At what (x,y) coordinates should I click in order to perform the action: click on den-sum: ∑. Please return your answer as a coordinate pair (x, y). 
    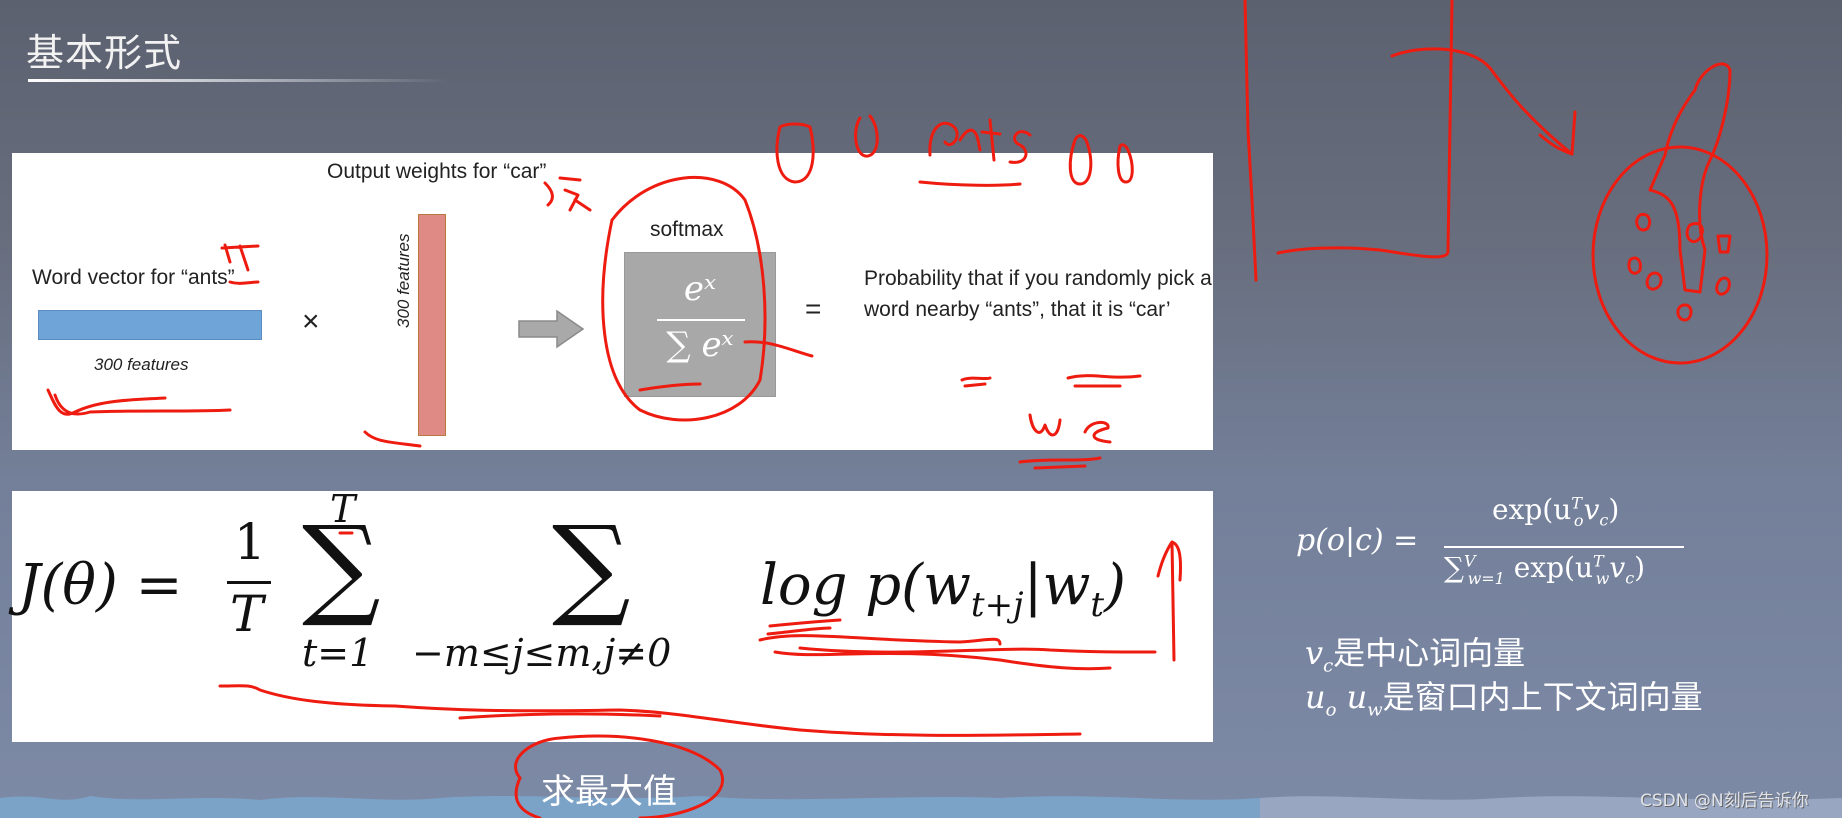
    Looking at the image, I should click on (1454, 567).